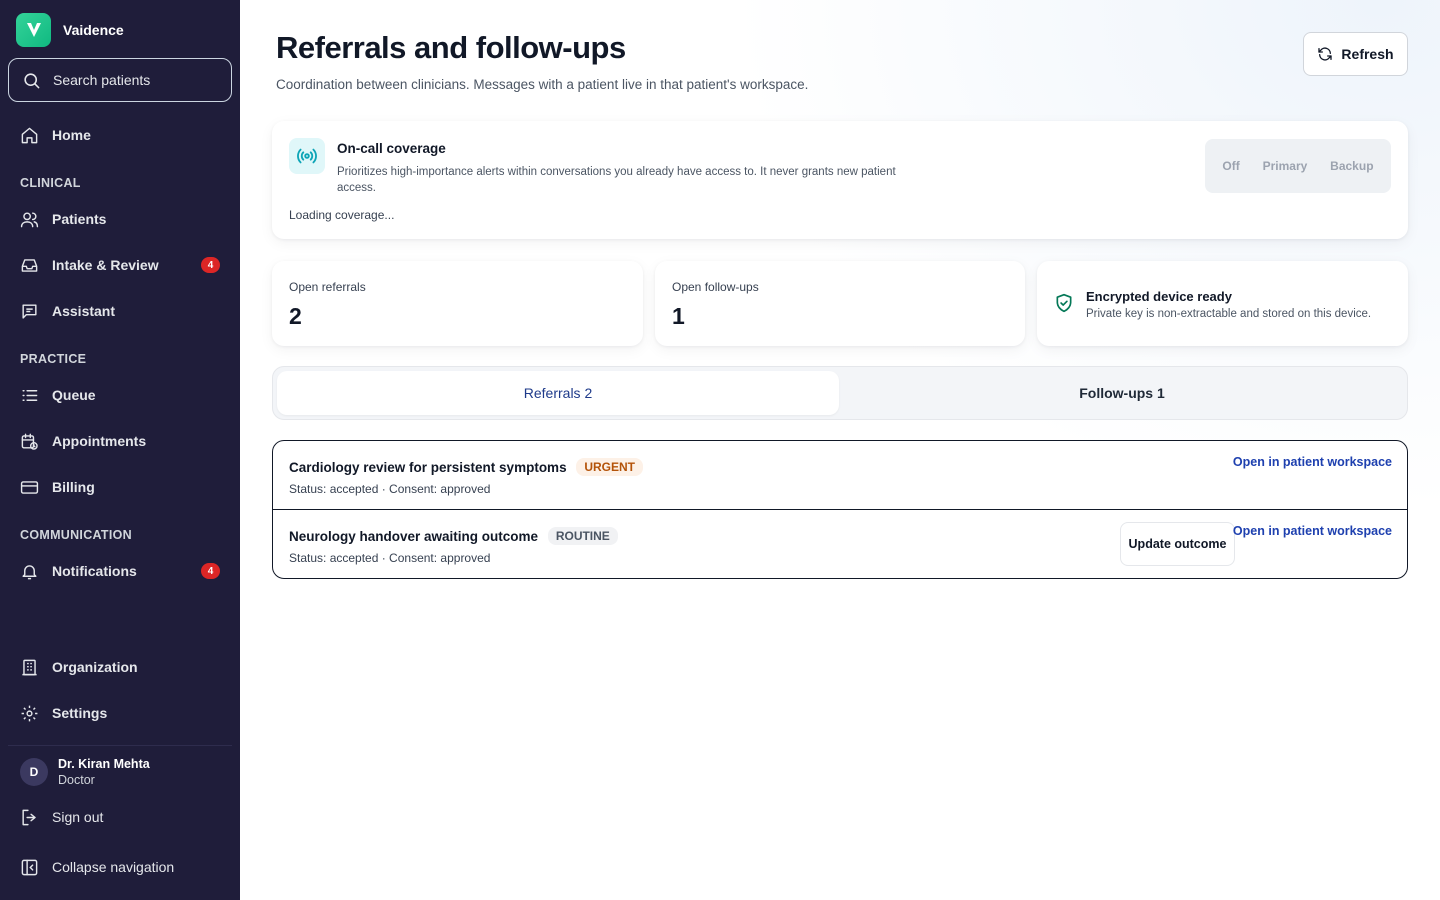  What do you see at coordinates (840, 303) in the screenshot?
I see `open-followups-card: Open follow-ups 1` at bounding box center [840, 303].